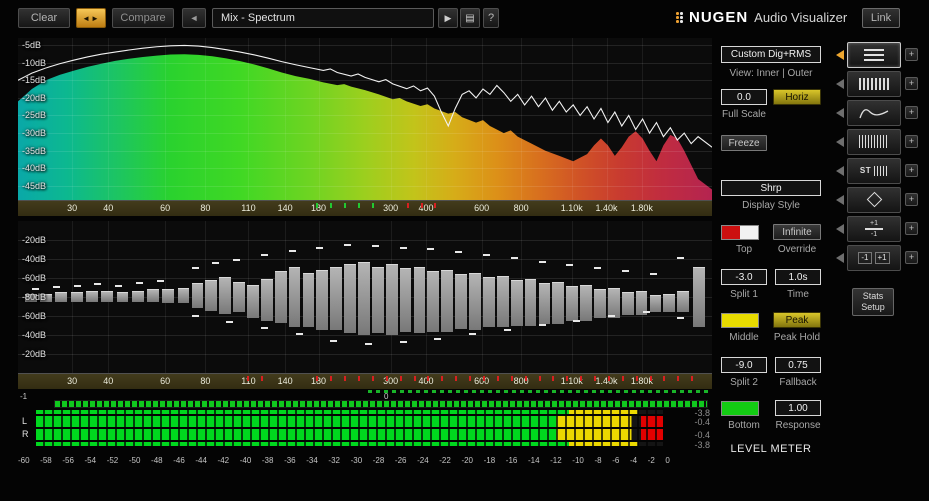 This screenshot has width=929, height=501. What do you see at coordinates (511, 460) in the screenshot?
I see `scale-label: -16` at bounding box center [511, 460].